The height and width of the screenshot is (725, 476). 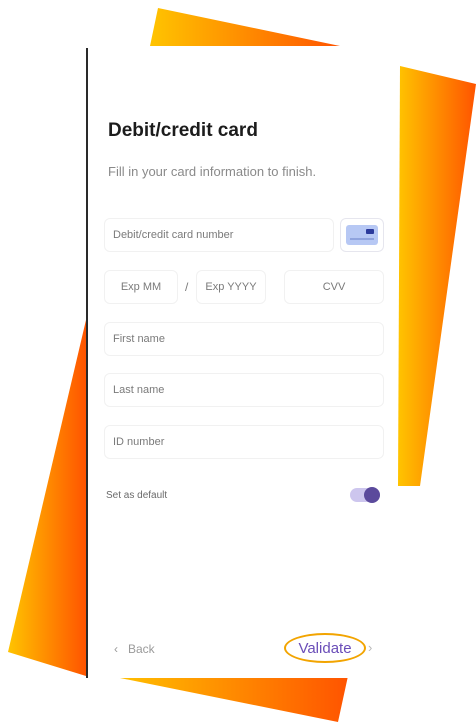 I want to click on set-default-toggle, so click(x=365, y=495).